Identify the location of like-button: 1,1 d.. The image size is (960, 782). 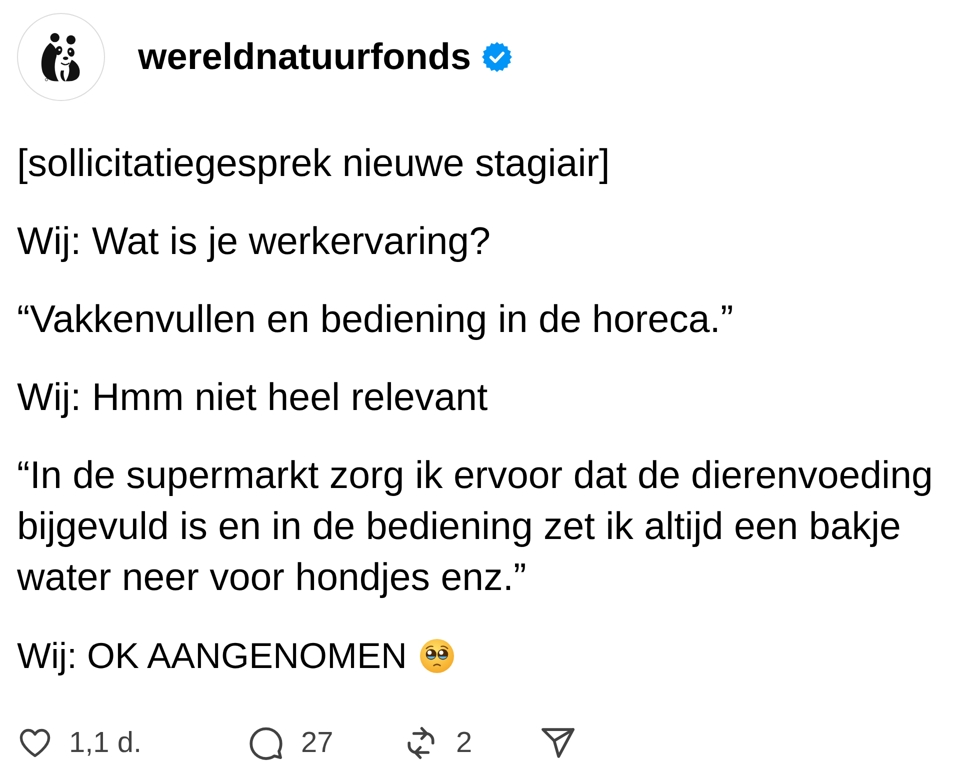
(132, 743).